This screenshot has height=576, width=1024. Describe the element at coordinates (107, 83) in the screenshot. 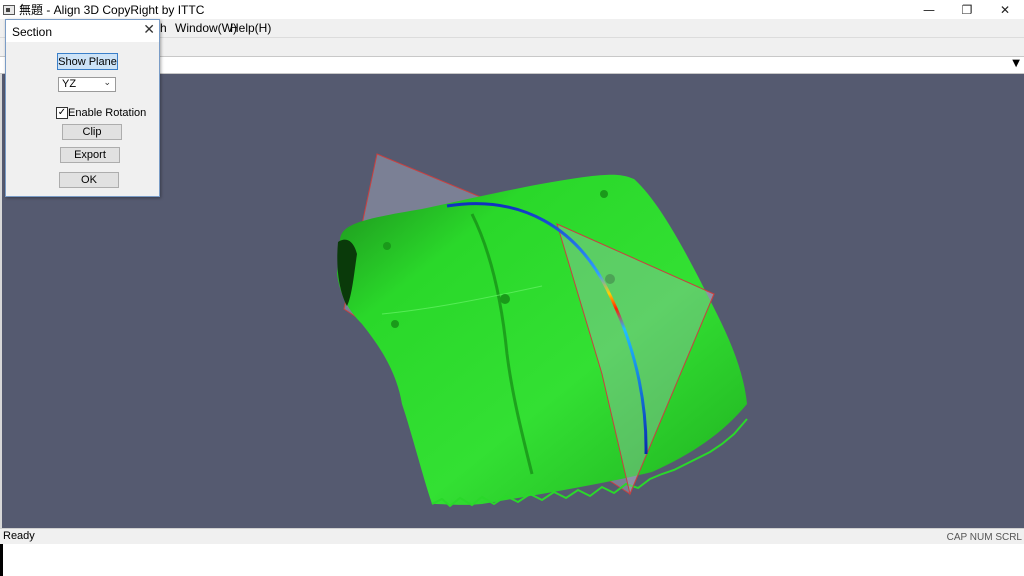

I see `chevron-down-icon: ⌄` at that location.